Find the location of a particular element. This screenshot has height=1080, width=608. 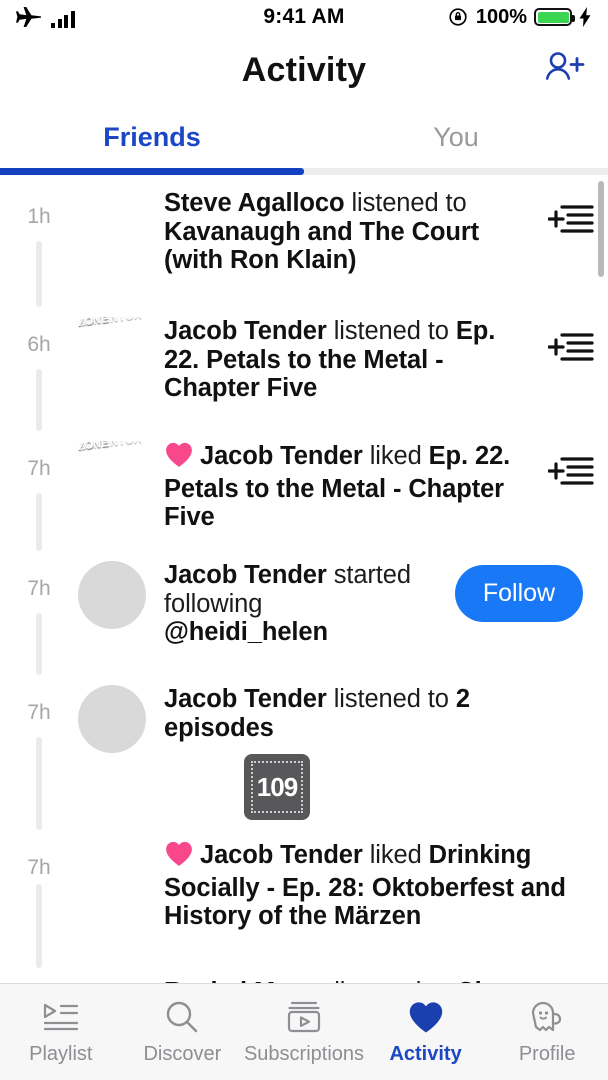

tab-friends: Friends is located at coordinates (152, 137).